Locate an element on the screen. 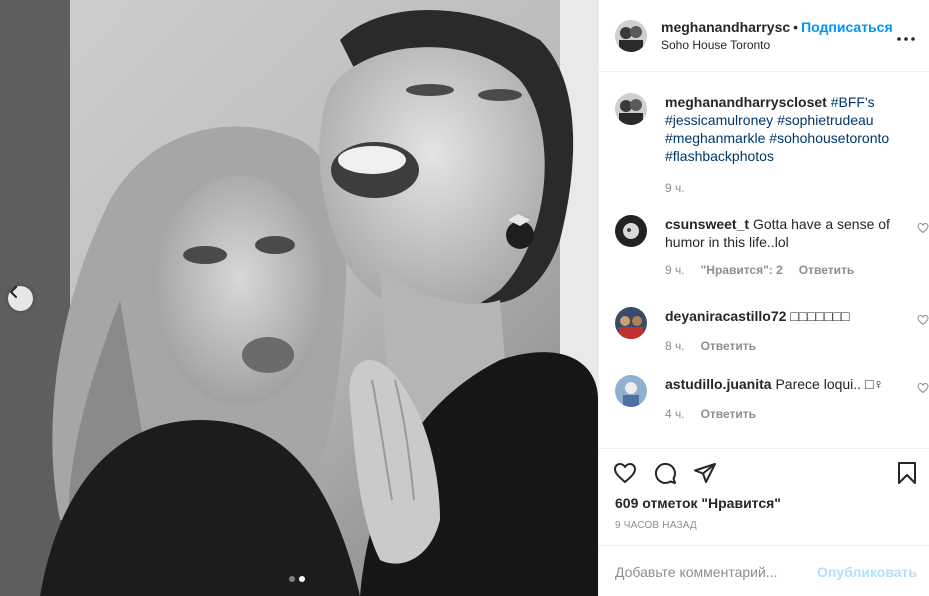  more-horizontal-icon is located at coordinates (906, 39).